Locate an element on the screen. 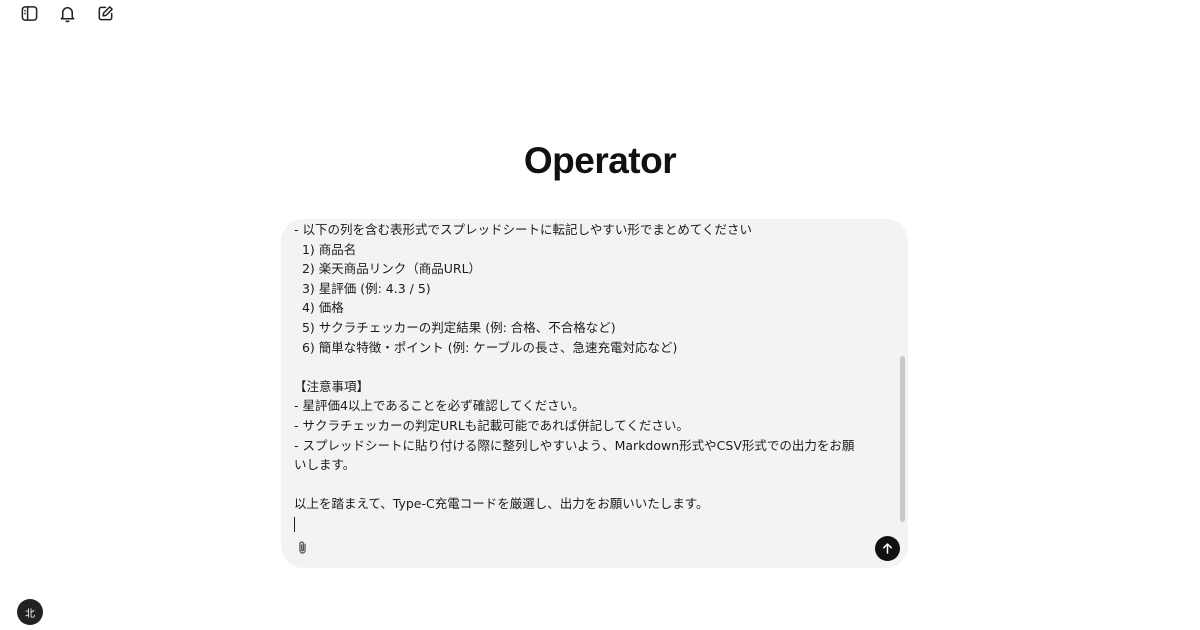 The width and height of the screenshot is (1200, 630). prompt-line: - 星評価4以上であることを必ず確認してください。 is located at coordinates (439, 406).